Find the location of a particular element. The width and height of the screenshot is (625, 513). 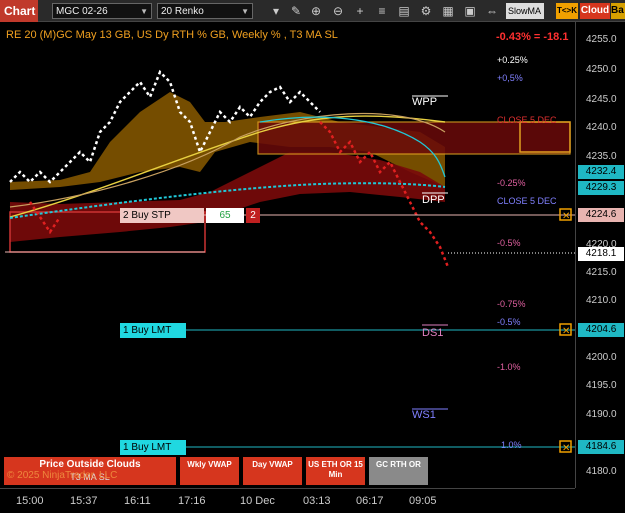

buy-limit-label-2: 1 Buy LMT is located at coordinates (153, 447).